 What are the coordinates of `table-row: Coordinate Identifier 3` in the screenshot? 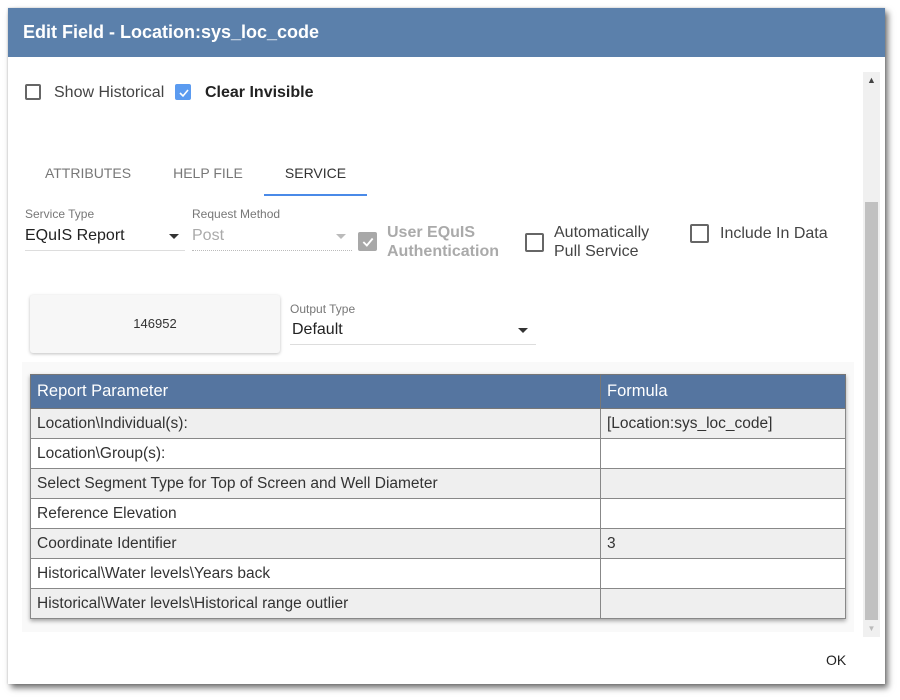 It's located at (438, 543).